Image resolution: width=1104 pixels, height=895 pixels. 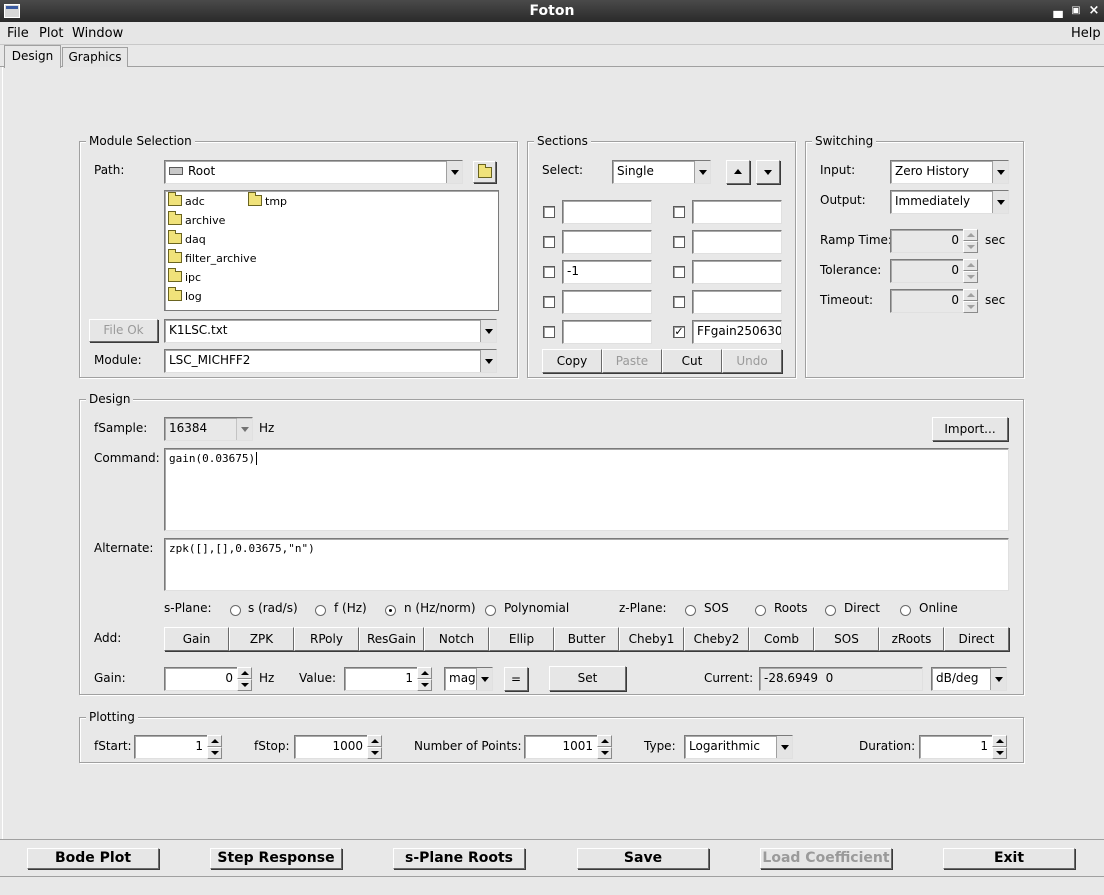 I want to click on gain-field: 0, so click(x=201, y=679).